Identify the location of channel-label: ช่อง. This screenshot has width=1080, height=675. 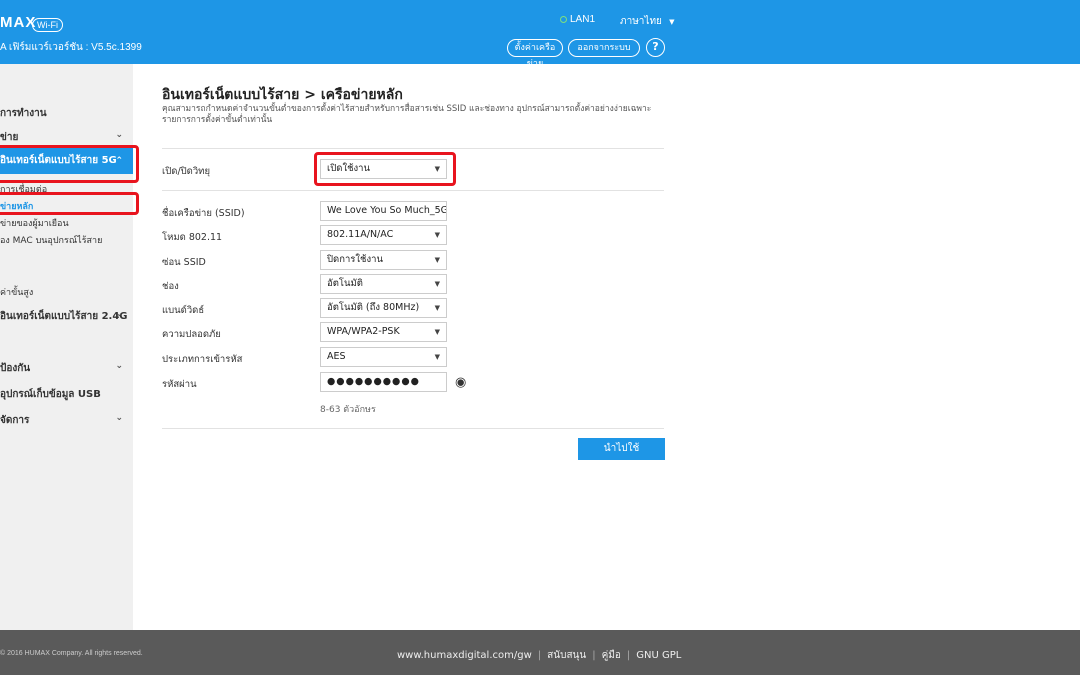
(170, 286).